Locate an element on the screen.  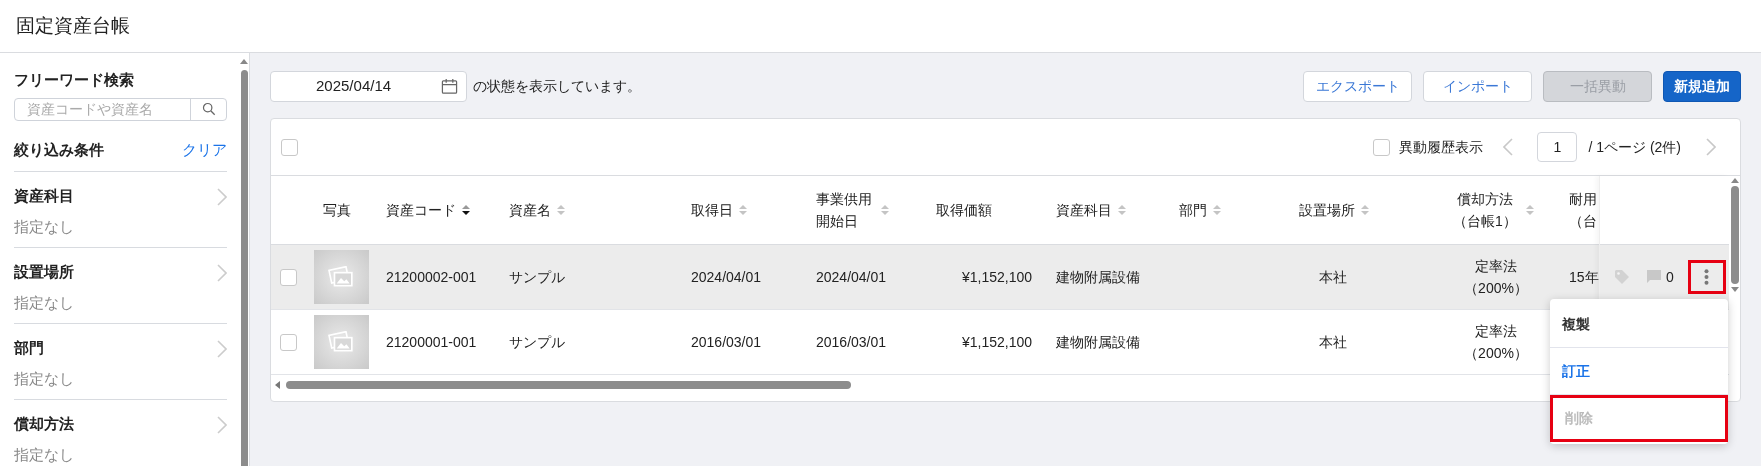
page-total: / 1ページ (2件) is located at coordinates (1634, 147).